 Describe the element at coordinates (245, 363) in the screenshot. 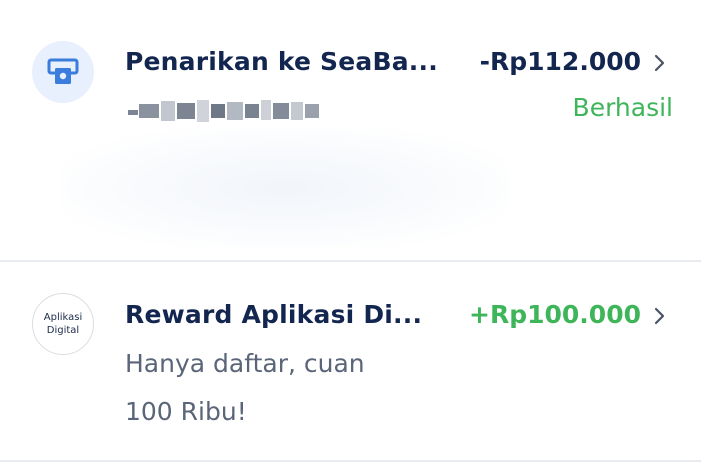

I see `description-line: Hanya daftar, cuan` at that location.